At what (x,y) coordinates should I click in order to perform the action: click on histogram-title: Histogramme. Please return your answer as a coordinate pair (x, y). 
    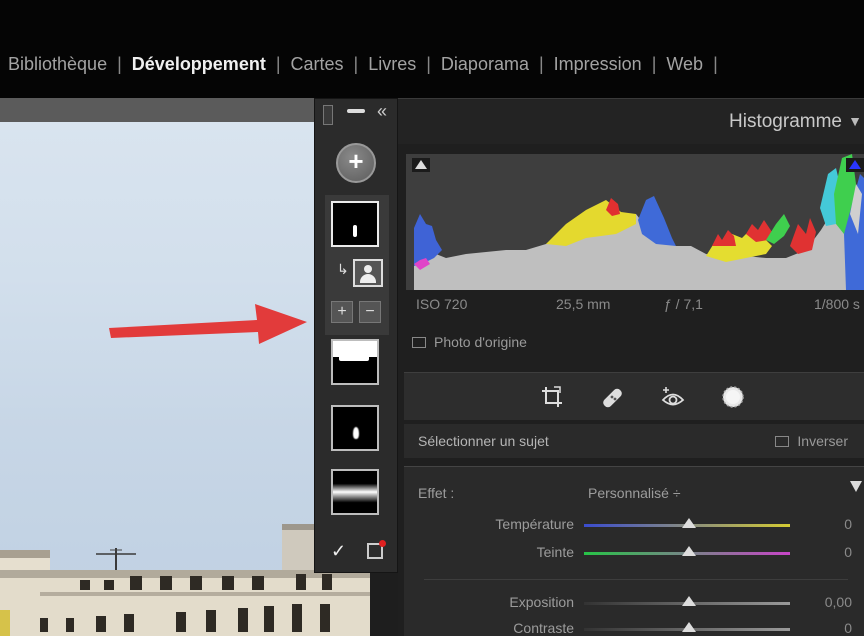
    Looking at the image, I should click on (785, 121).